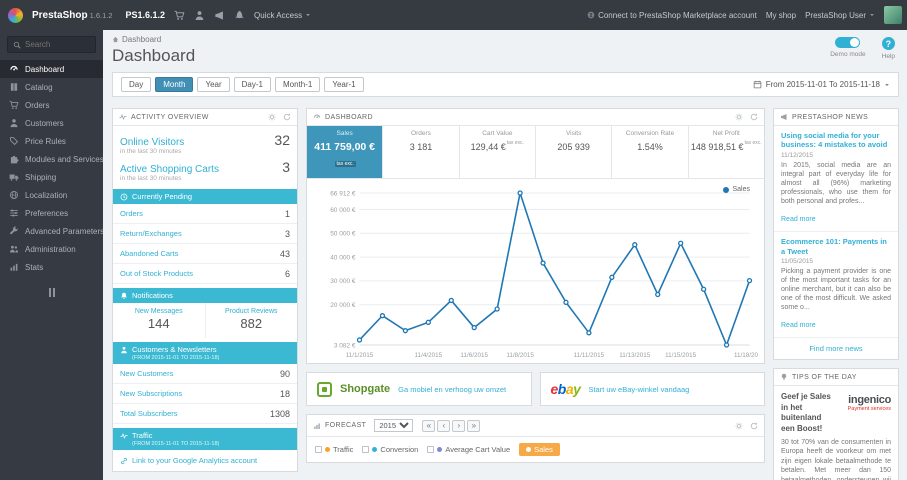  What do you see at coordinates (51, 87) in the screenshot?
I see `sidebar-item-catalog: Catalog` at bounding box center [51, 87].